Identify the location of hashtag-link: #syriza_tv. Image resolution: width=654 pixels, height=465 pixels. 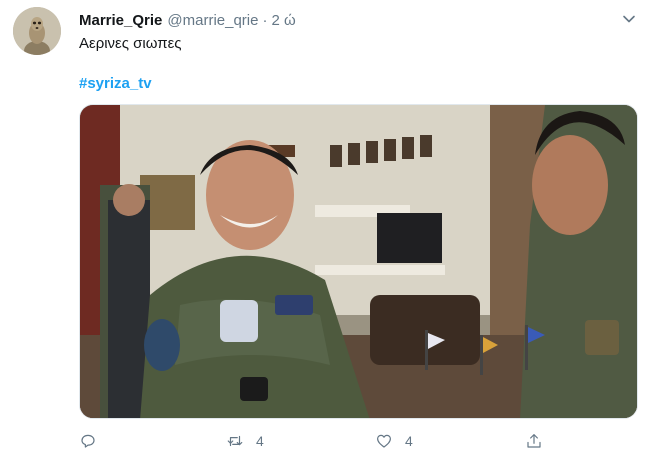
(115, 83).